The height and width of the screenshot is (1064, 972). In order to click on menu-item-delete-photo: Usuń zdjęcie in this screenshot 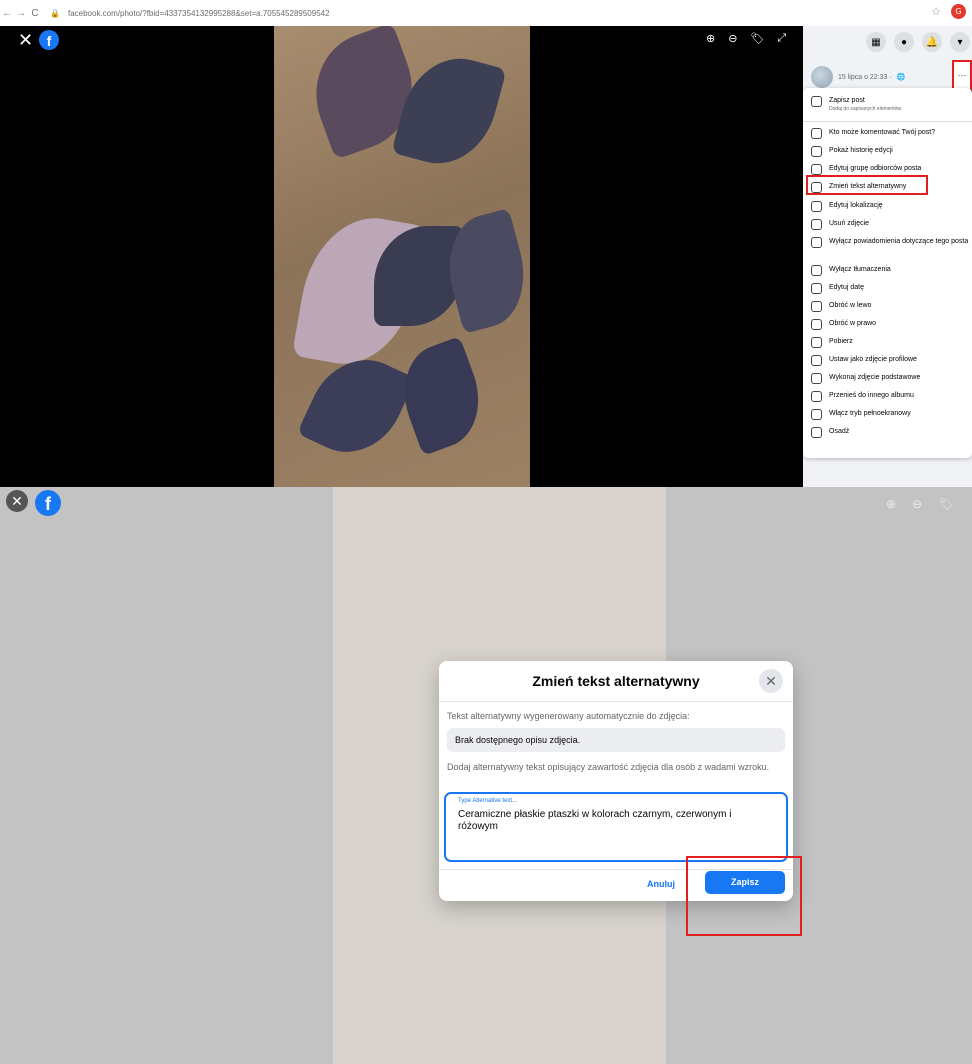, I will do `click(840, 224)`.